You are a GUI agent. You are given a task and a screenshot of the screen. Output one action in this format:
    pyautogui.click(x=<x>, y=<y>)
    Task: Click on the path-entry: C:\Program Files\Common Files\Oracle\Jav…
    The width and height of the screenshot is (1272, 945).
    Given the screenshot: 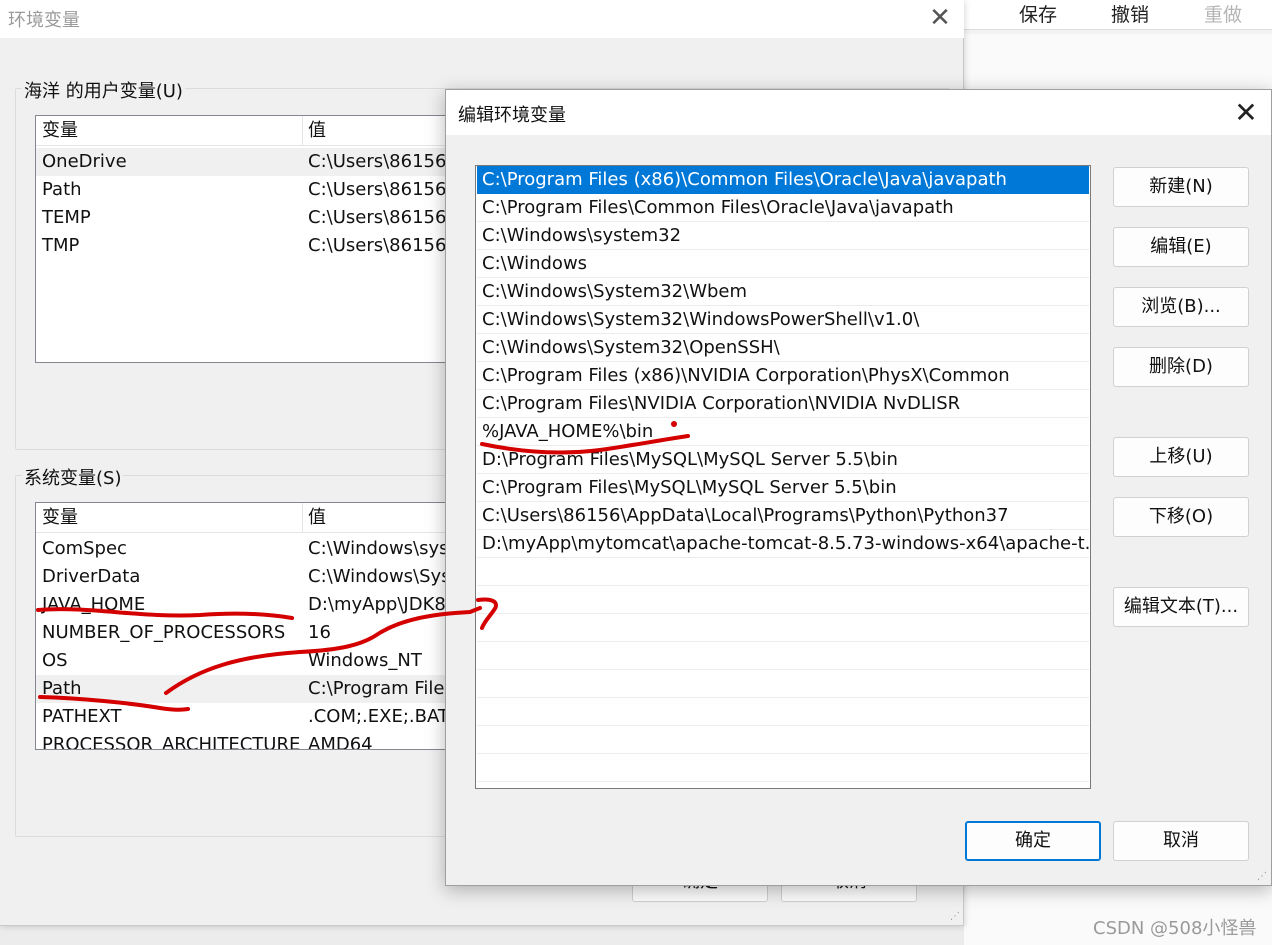 What is the action you would take?
    pyautogui.click(x=783, y=208)
    